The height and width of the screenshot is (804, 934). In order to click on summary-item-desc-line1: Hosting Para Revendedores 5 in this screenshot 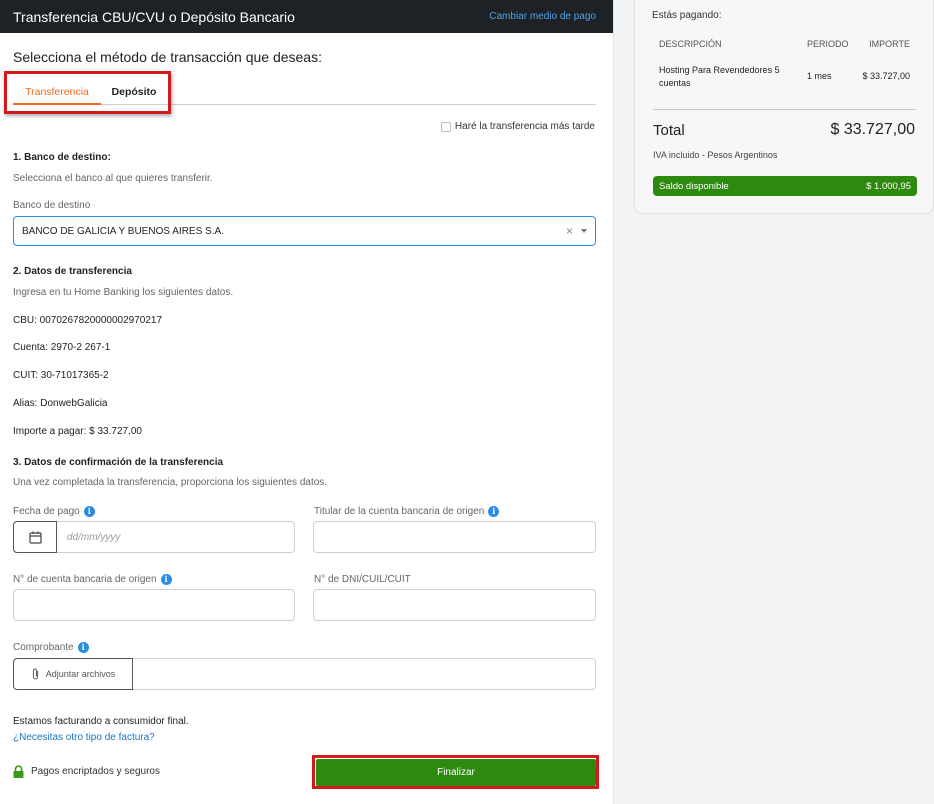, I will do `click(719, 70)`.